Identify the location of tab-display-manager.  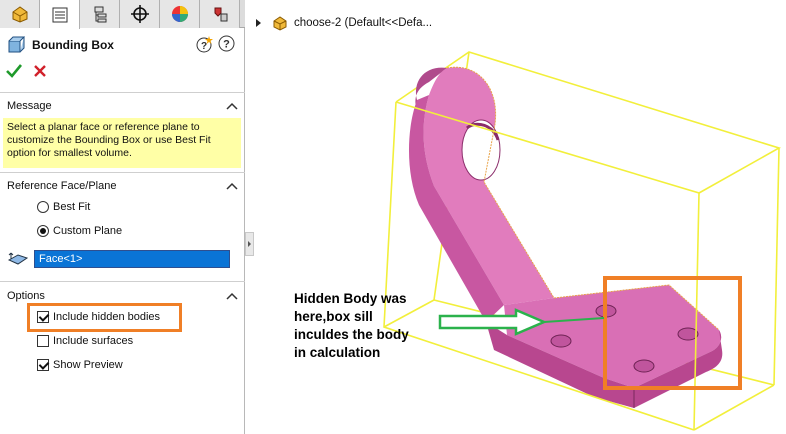
(180, 14).